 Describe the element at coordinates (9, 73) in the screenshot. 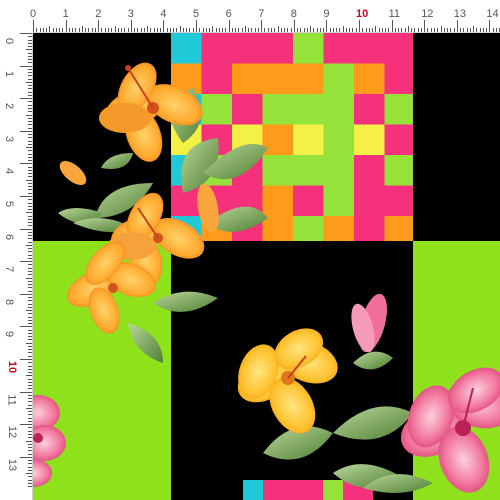

I see `ruler-label: 1` at that location.